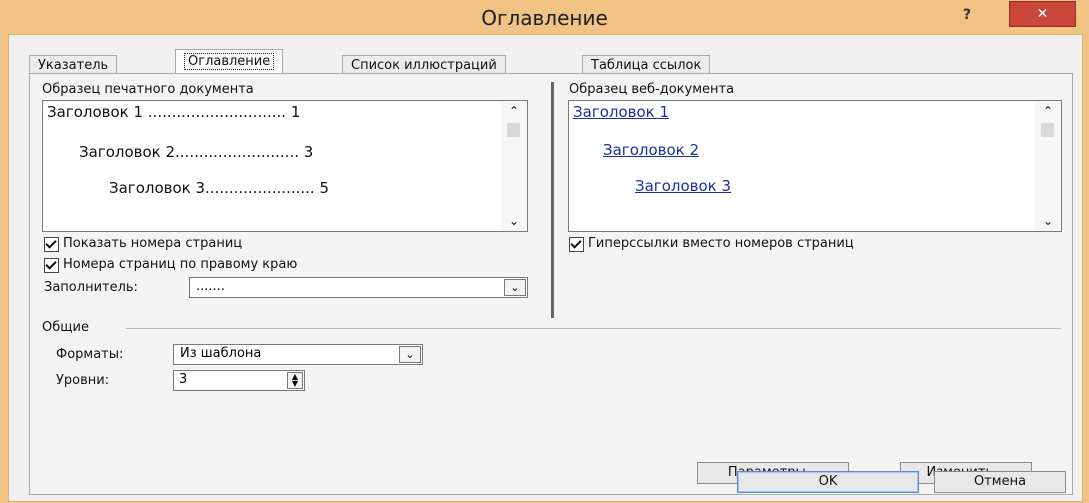 The width and height of the screenshot is (1089, 503). I want to click on formats-select: Из шаблона ⌄, so click(298, 354).